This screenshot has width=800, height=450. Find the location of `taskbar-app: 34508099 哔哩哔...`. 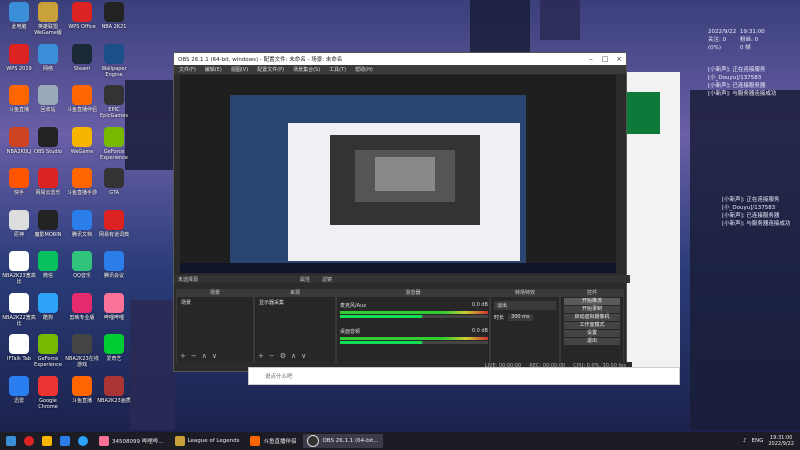

taskbar-app: 34508099 哔哩哔... is located at coordinates (131, 441).